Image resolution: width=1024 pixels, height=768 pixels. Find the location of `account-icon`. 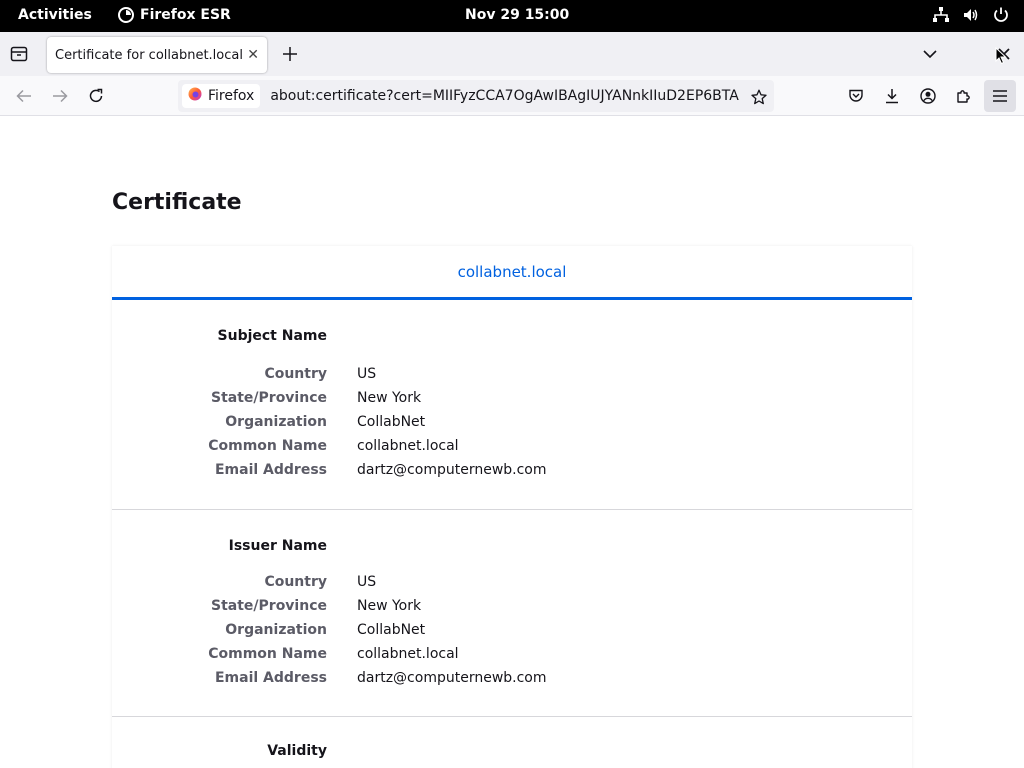

account-icon is located at coordinates (928, 96).